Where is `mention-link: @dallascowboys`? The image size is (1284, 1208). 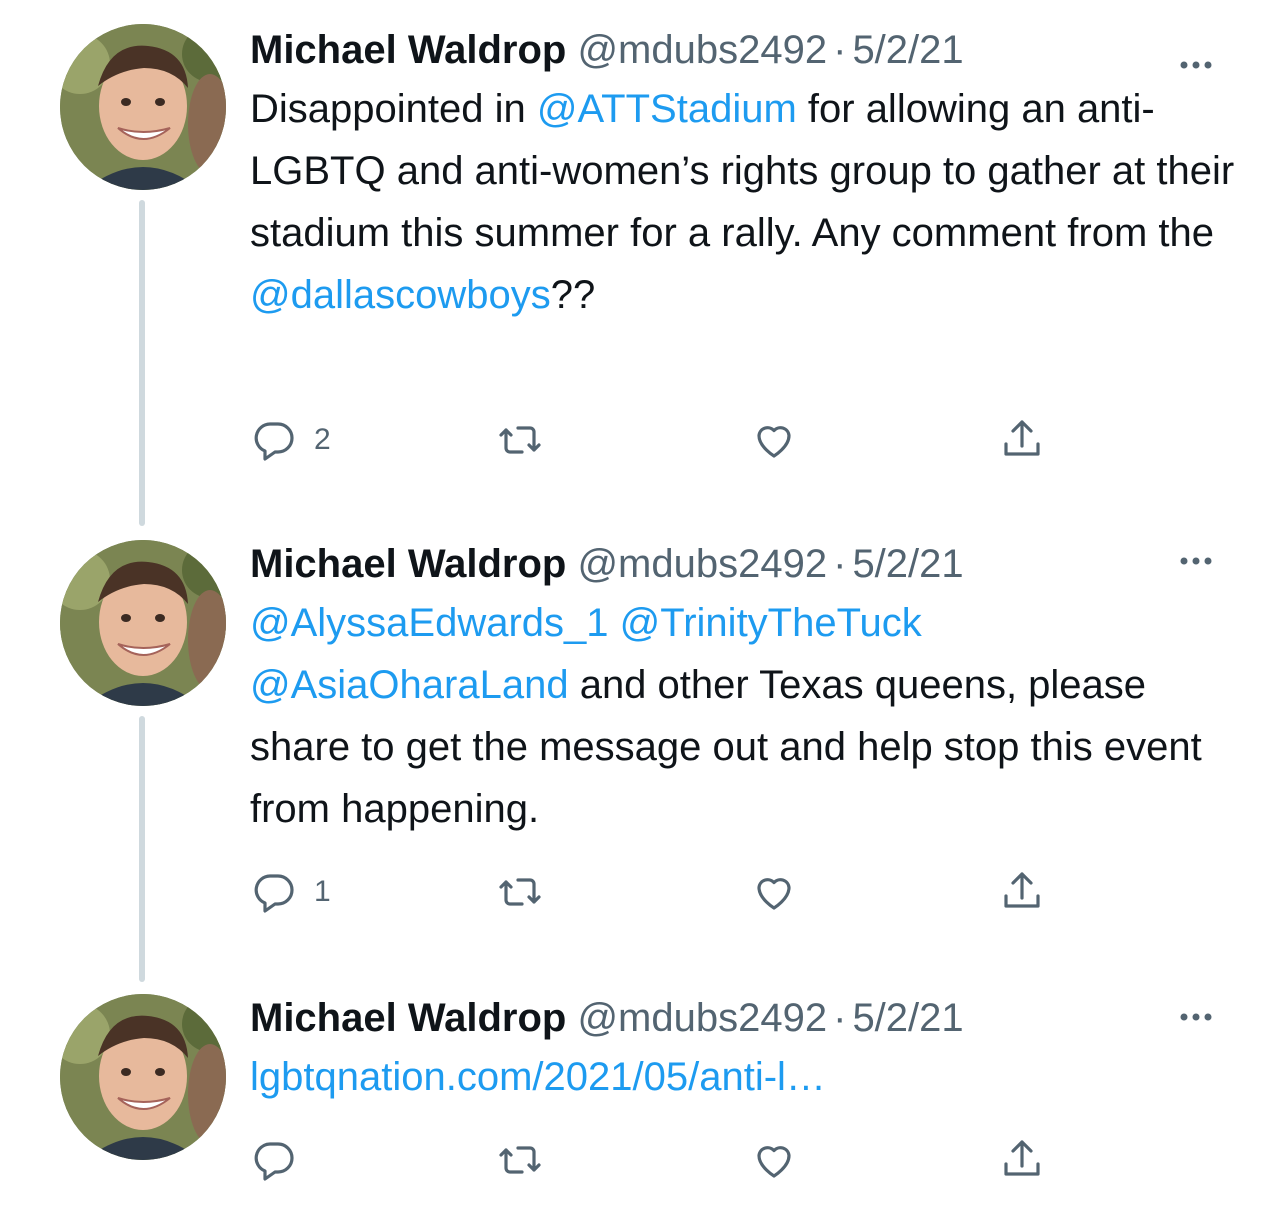 mention-link: @dallascowboys is located at coordinates (400, 295).